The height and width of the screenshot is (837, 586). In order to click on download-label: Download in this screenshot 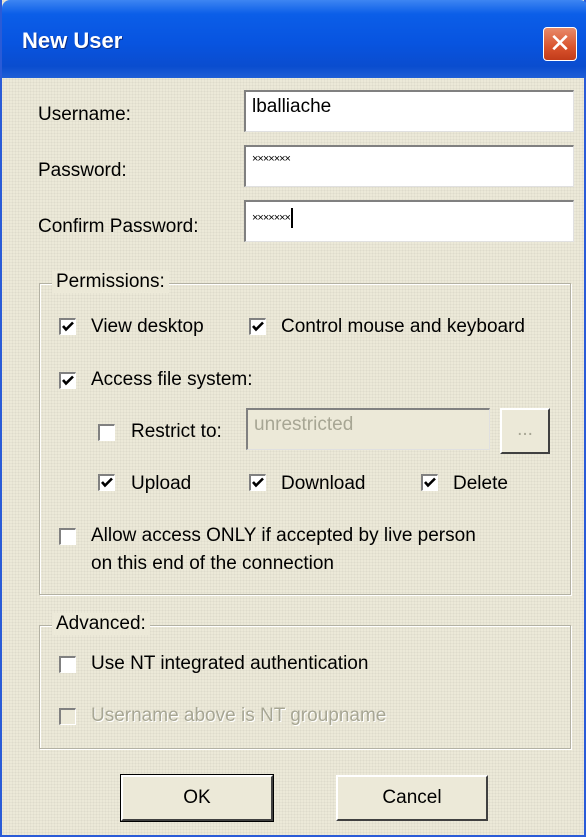, I will do `click(323, 483)`.